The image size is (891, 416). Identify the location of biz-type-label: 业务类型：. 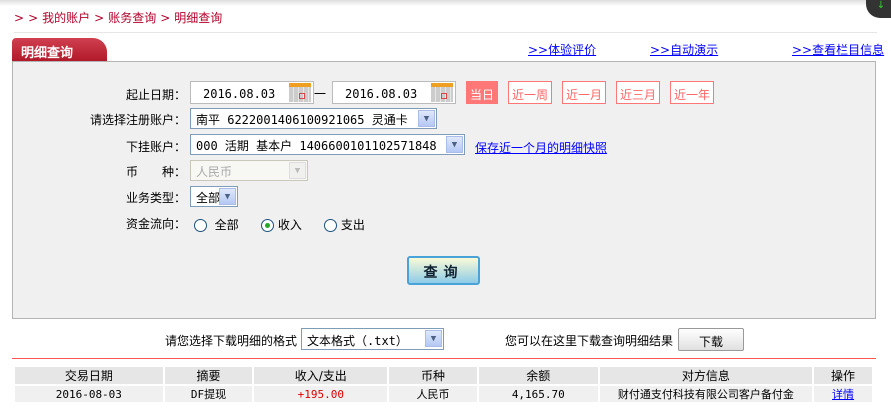
(155, 198).